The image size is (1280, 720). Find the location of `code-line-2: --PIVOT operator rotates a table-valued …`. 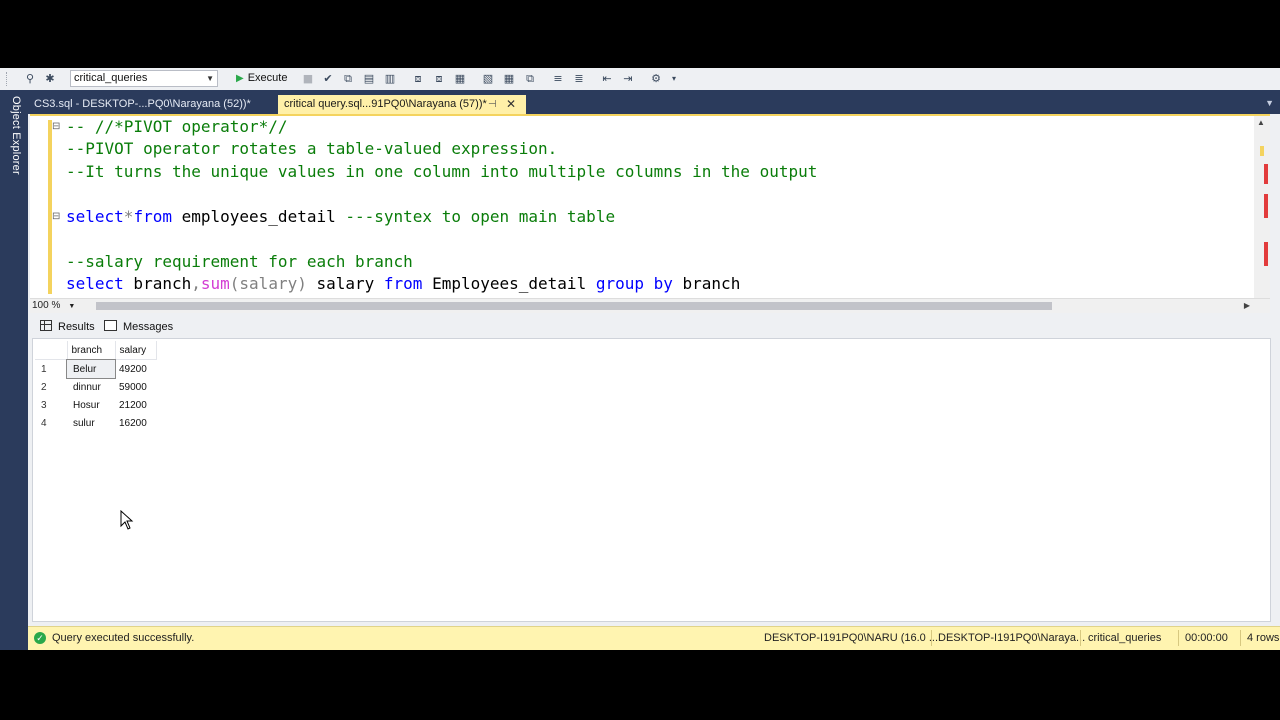

code-line-2: --PIVOT operator rotates a table-valued … is located at coordinates (311, 149).